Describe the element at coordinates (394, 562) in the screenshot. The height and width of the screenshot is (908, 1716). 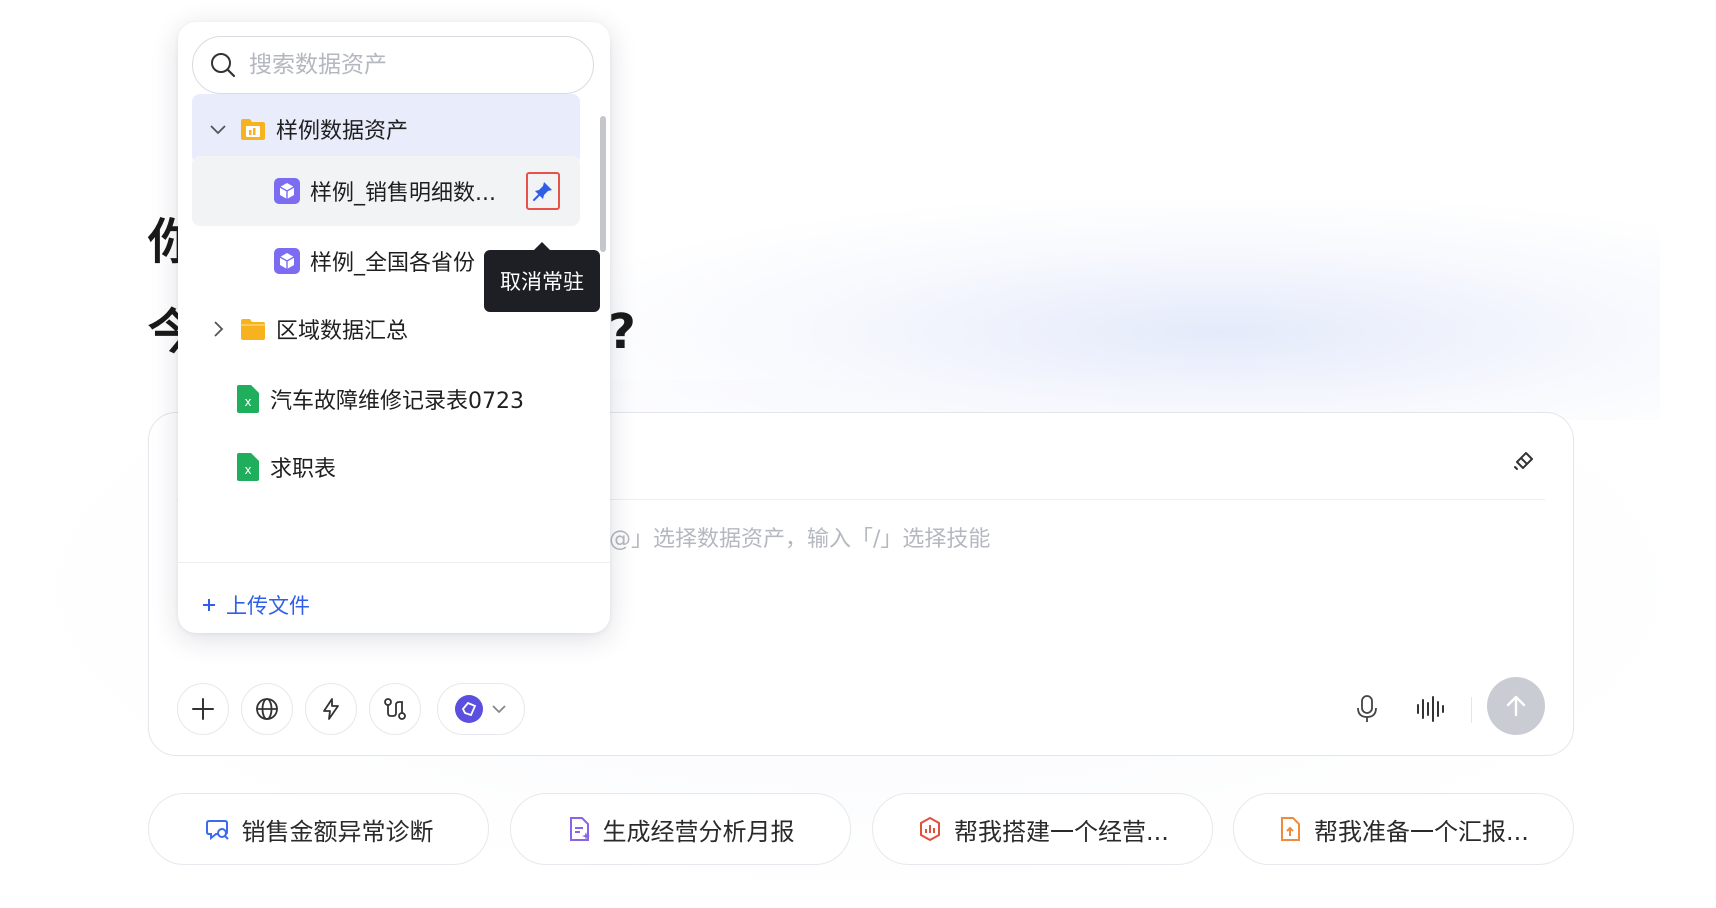
I see `dropdown-divider` at that location.